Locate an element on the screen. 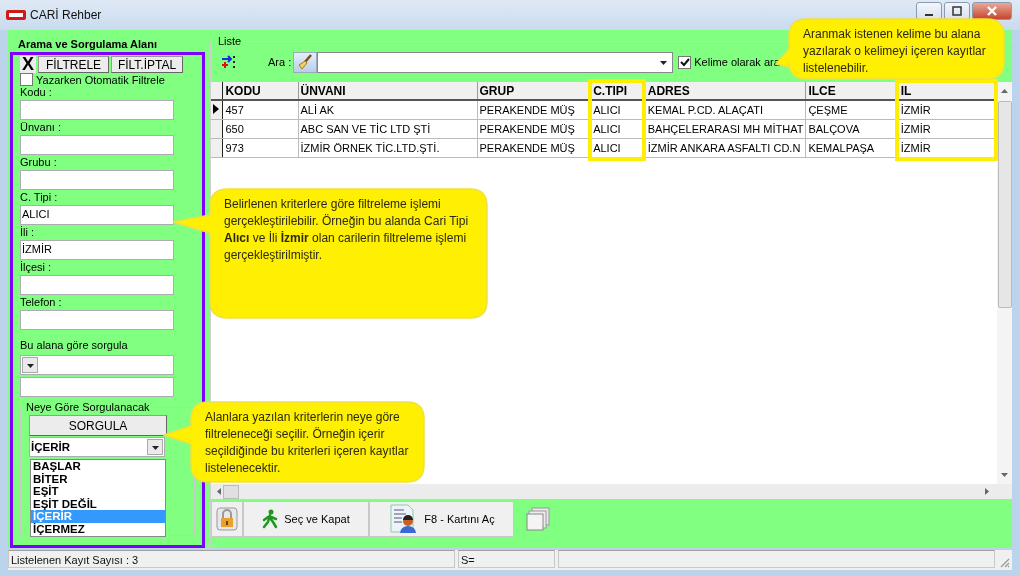 Image resolution: width=1020 pixels, height=576 pixels. table-cell: İZMİR ANKARA ASFALTI CD.N is located at coordinates (725, 148).